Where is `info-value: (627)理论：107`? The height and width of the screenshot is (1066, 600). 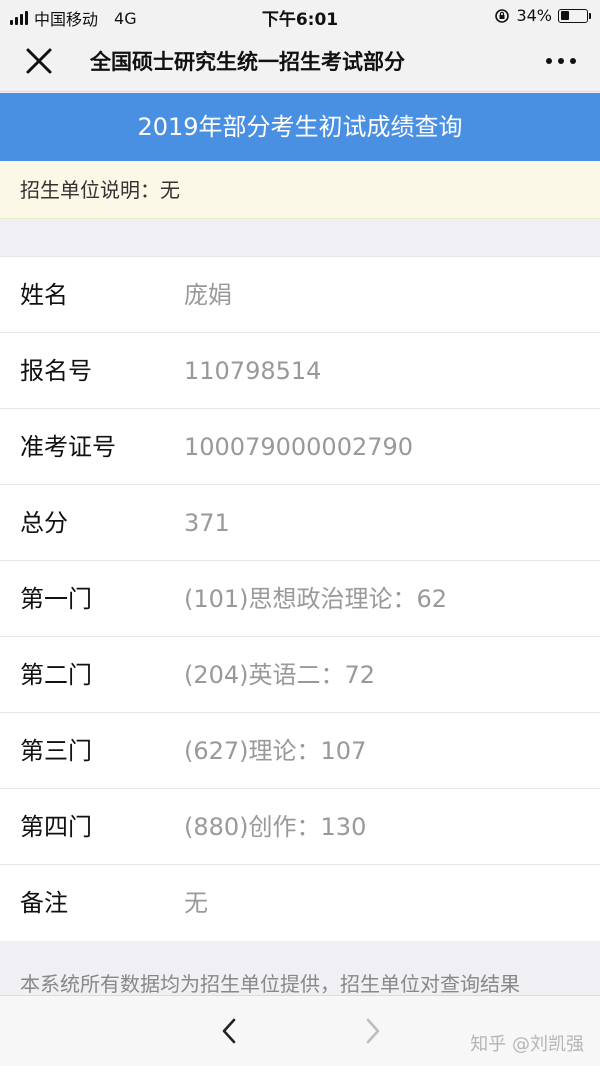
info-value: (627)理论：107 is located at coordinates (275, 751).